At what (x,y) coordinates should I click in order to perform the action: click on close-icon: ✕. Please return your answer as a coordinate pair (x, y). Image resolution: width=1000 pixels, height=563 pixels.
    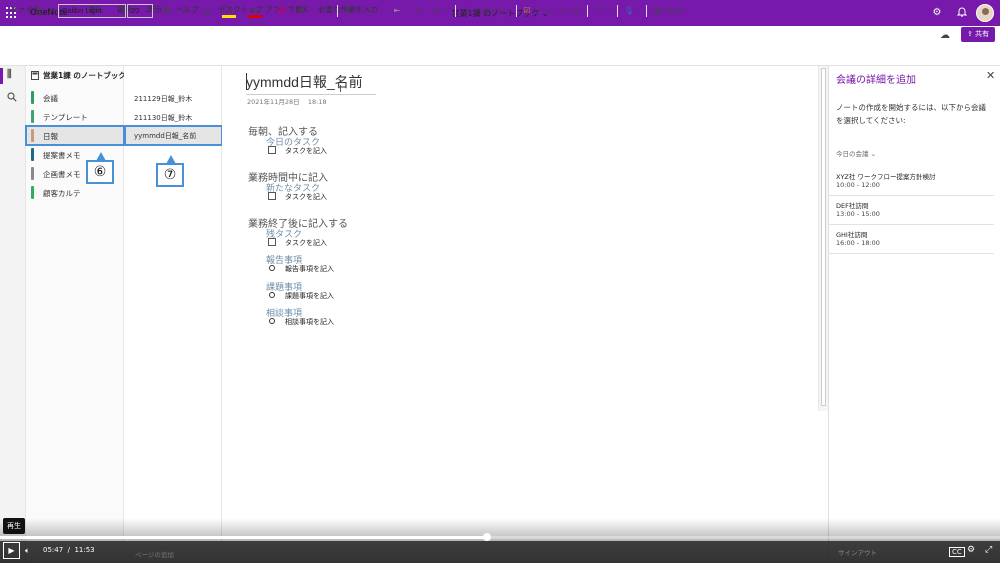
    Looking at the image, I should click on (990, 75).